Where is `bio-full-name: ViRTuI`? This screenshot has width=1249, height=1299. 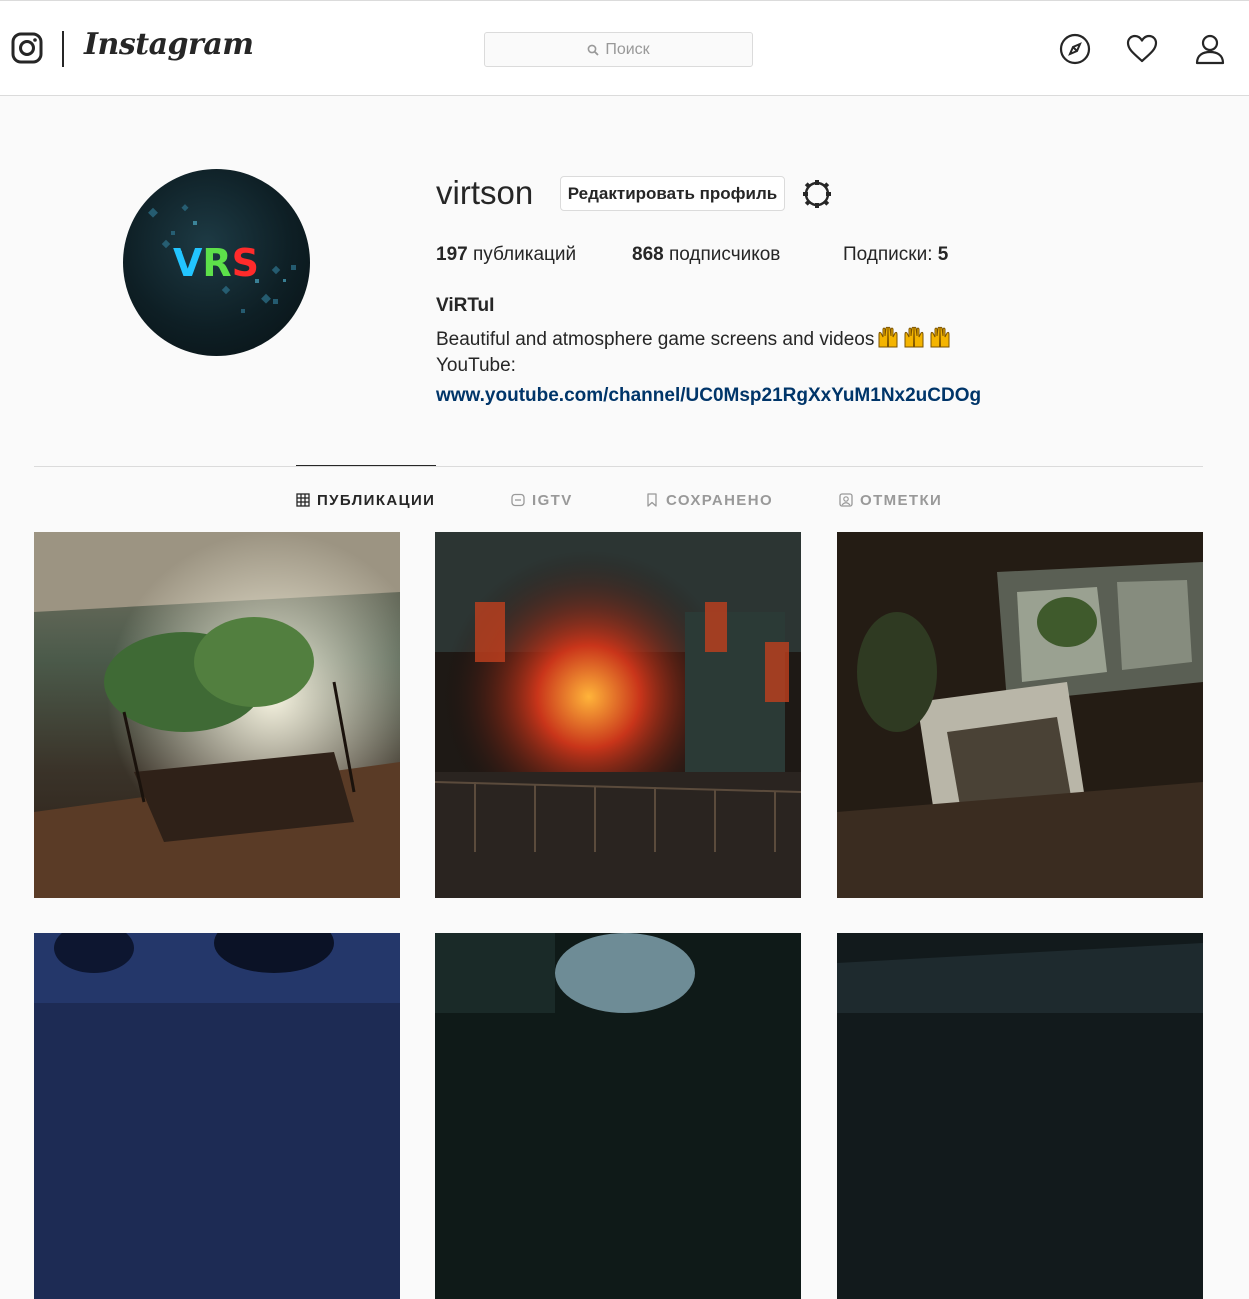
bio-full-name: ViRTuI is located at coordinates (465, 305).